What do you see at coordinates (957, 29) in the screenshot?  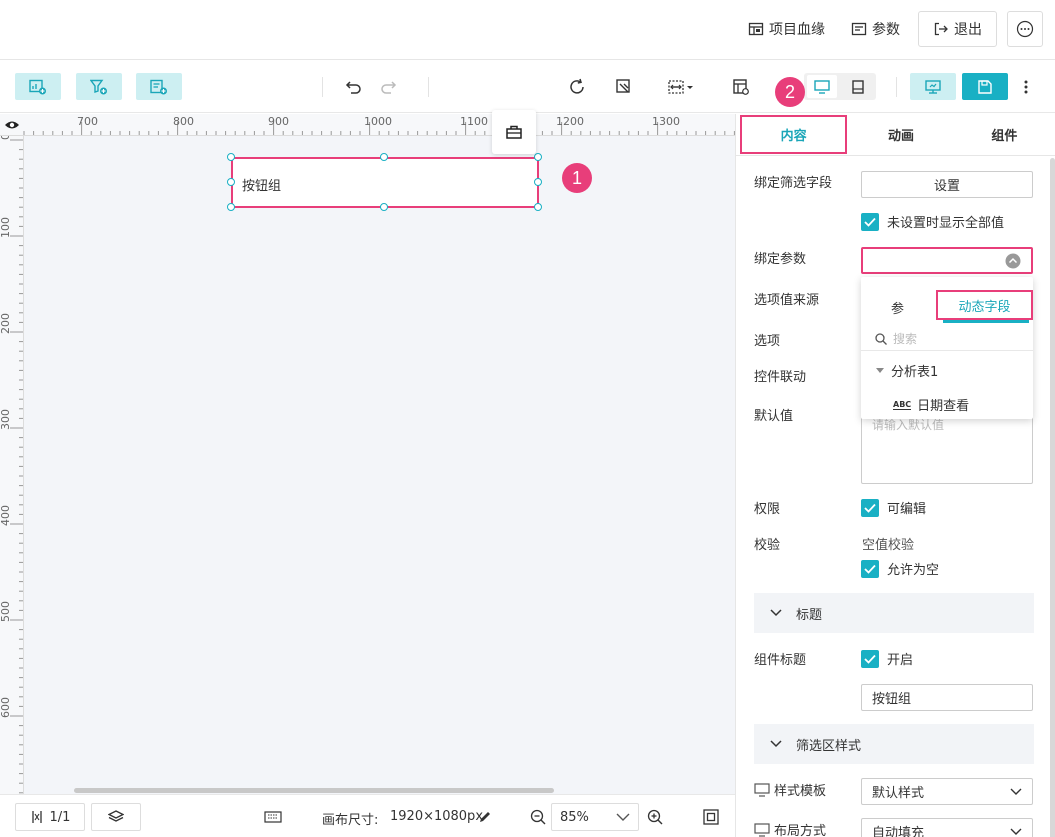 I see `exit-button: 退出` at bounding box center [957, 29].